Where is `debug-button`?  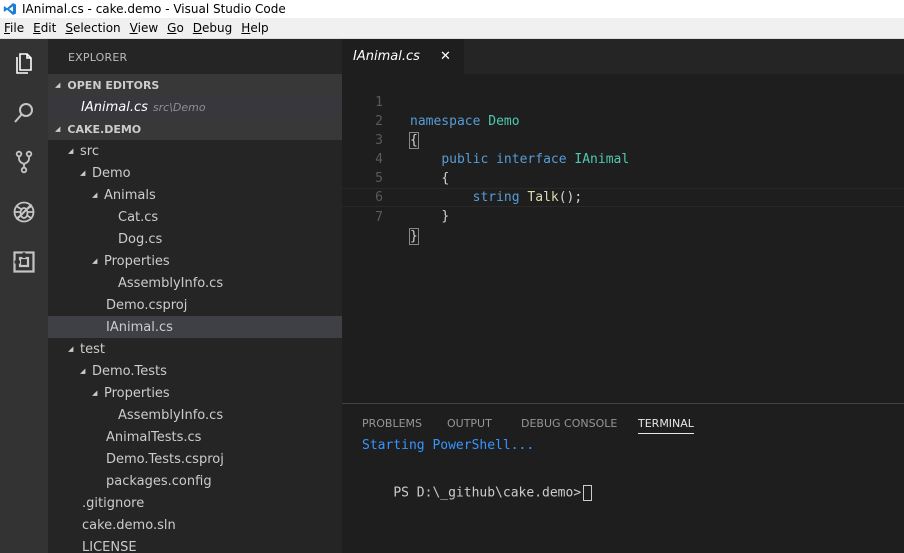 debug-button is located at coordinates (24, 214).